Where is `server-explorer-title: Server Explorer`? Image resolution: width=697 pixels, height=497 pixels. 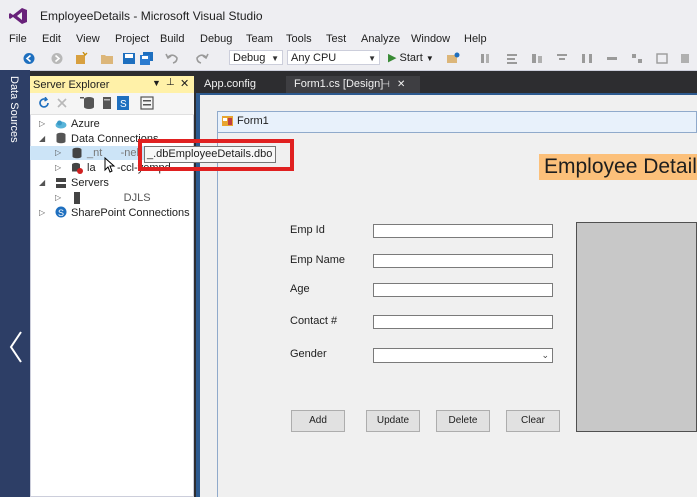 server-explorer-title: Server Explorer is located at coordinates (71, 85).